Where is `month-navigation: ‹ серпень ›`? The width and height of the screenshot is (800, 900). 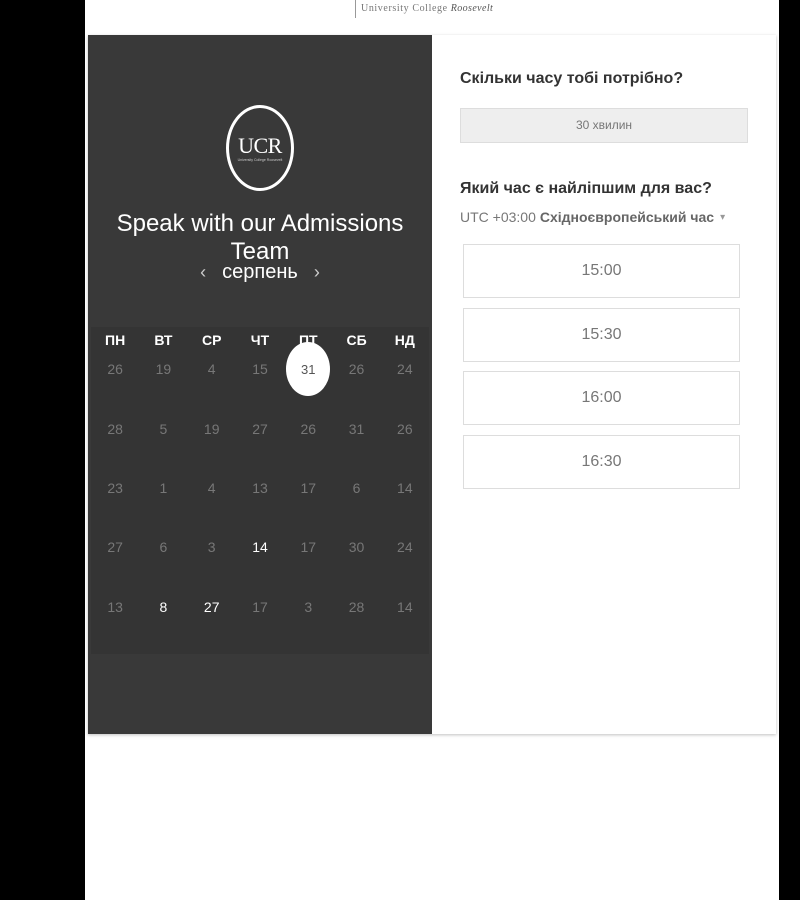 month-navigation: ‹ серпень › is located at coordinates (260, 272).